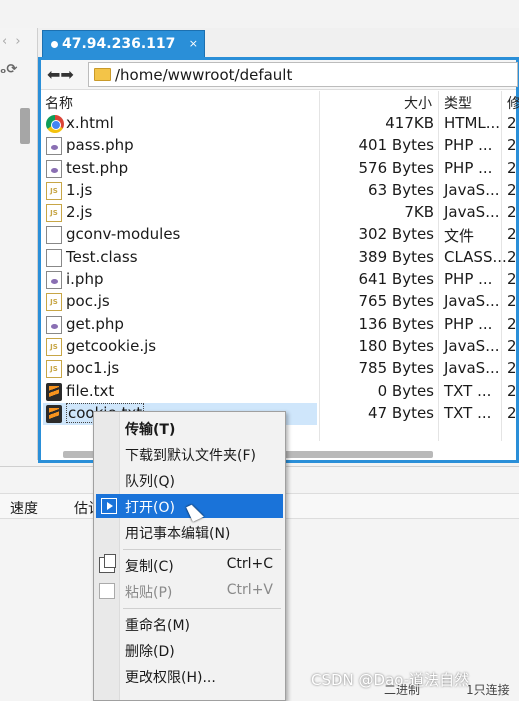  I want to click on menu-queue: 队列(Q), so click(202, 480).